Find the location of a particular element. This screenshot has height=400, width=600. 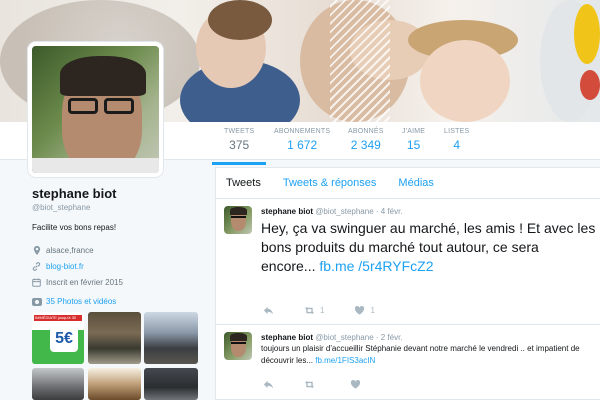

tab-media: Médias is located at coordinates (415, 183).